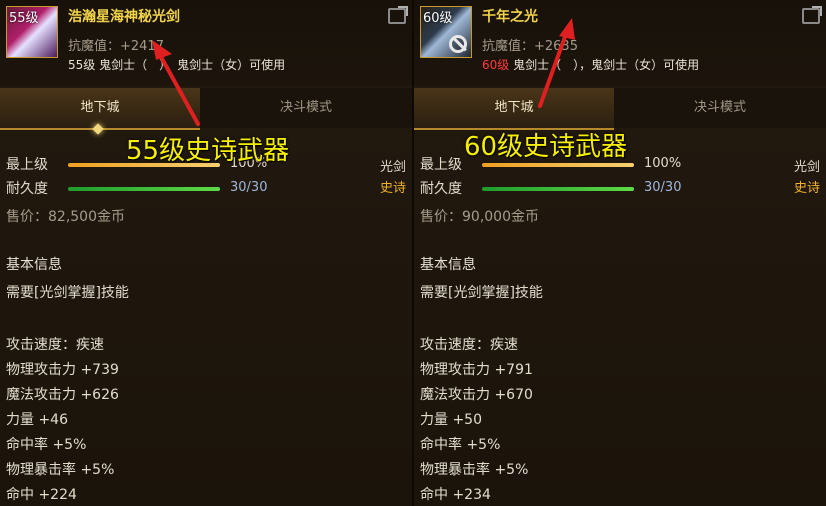  What do you see at coordinates (510, 17) in the screenshot?
I see `item-name: 千年之光` at bounding box center [510, 17].